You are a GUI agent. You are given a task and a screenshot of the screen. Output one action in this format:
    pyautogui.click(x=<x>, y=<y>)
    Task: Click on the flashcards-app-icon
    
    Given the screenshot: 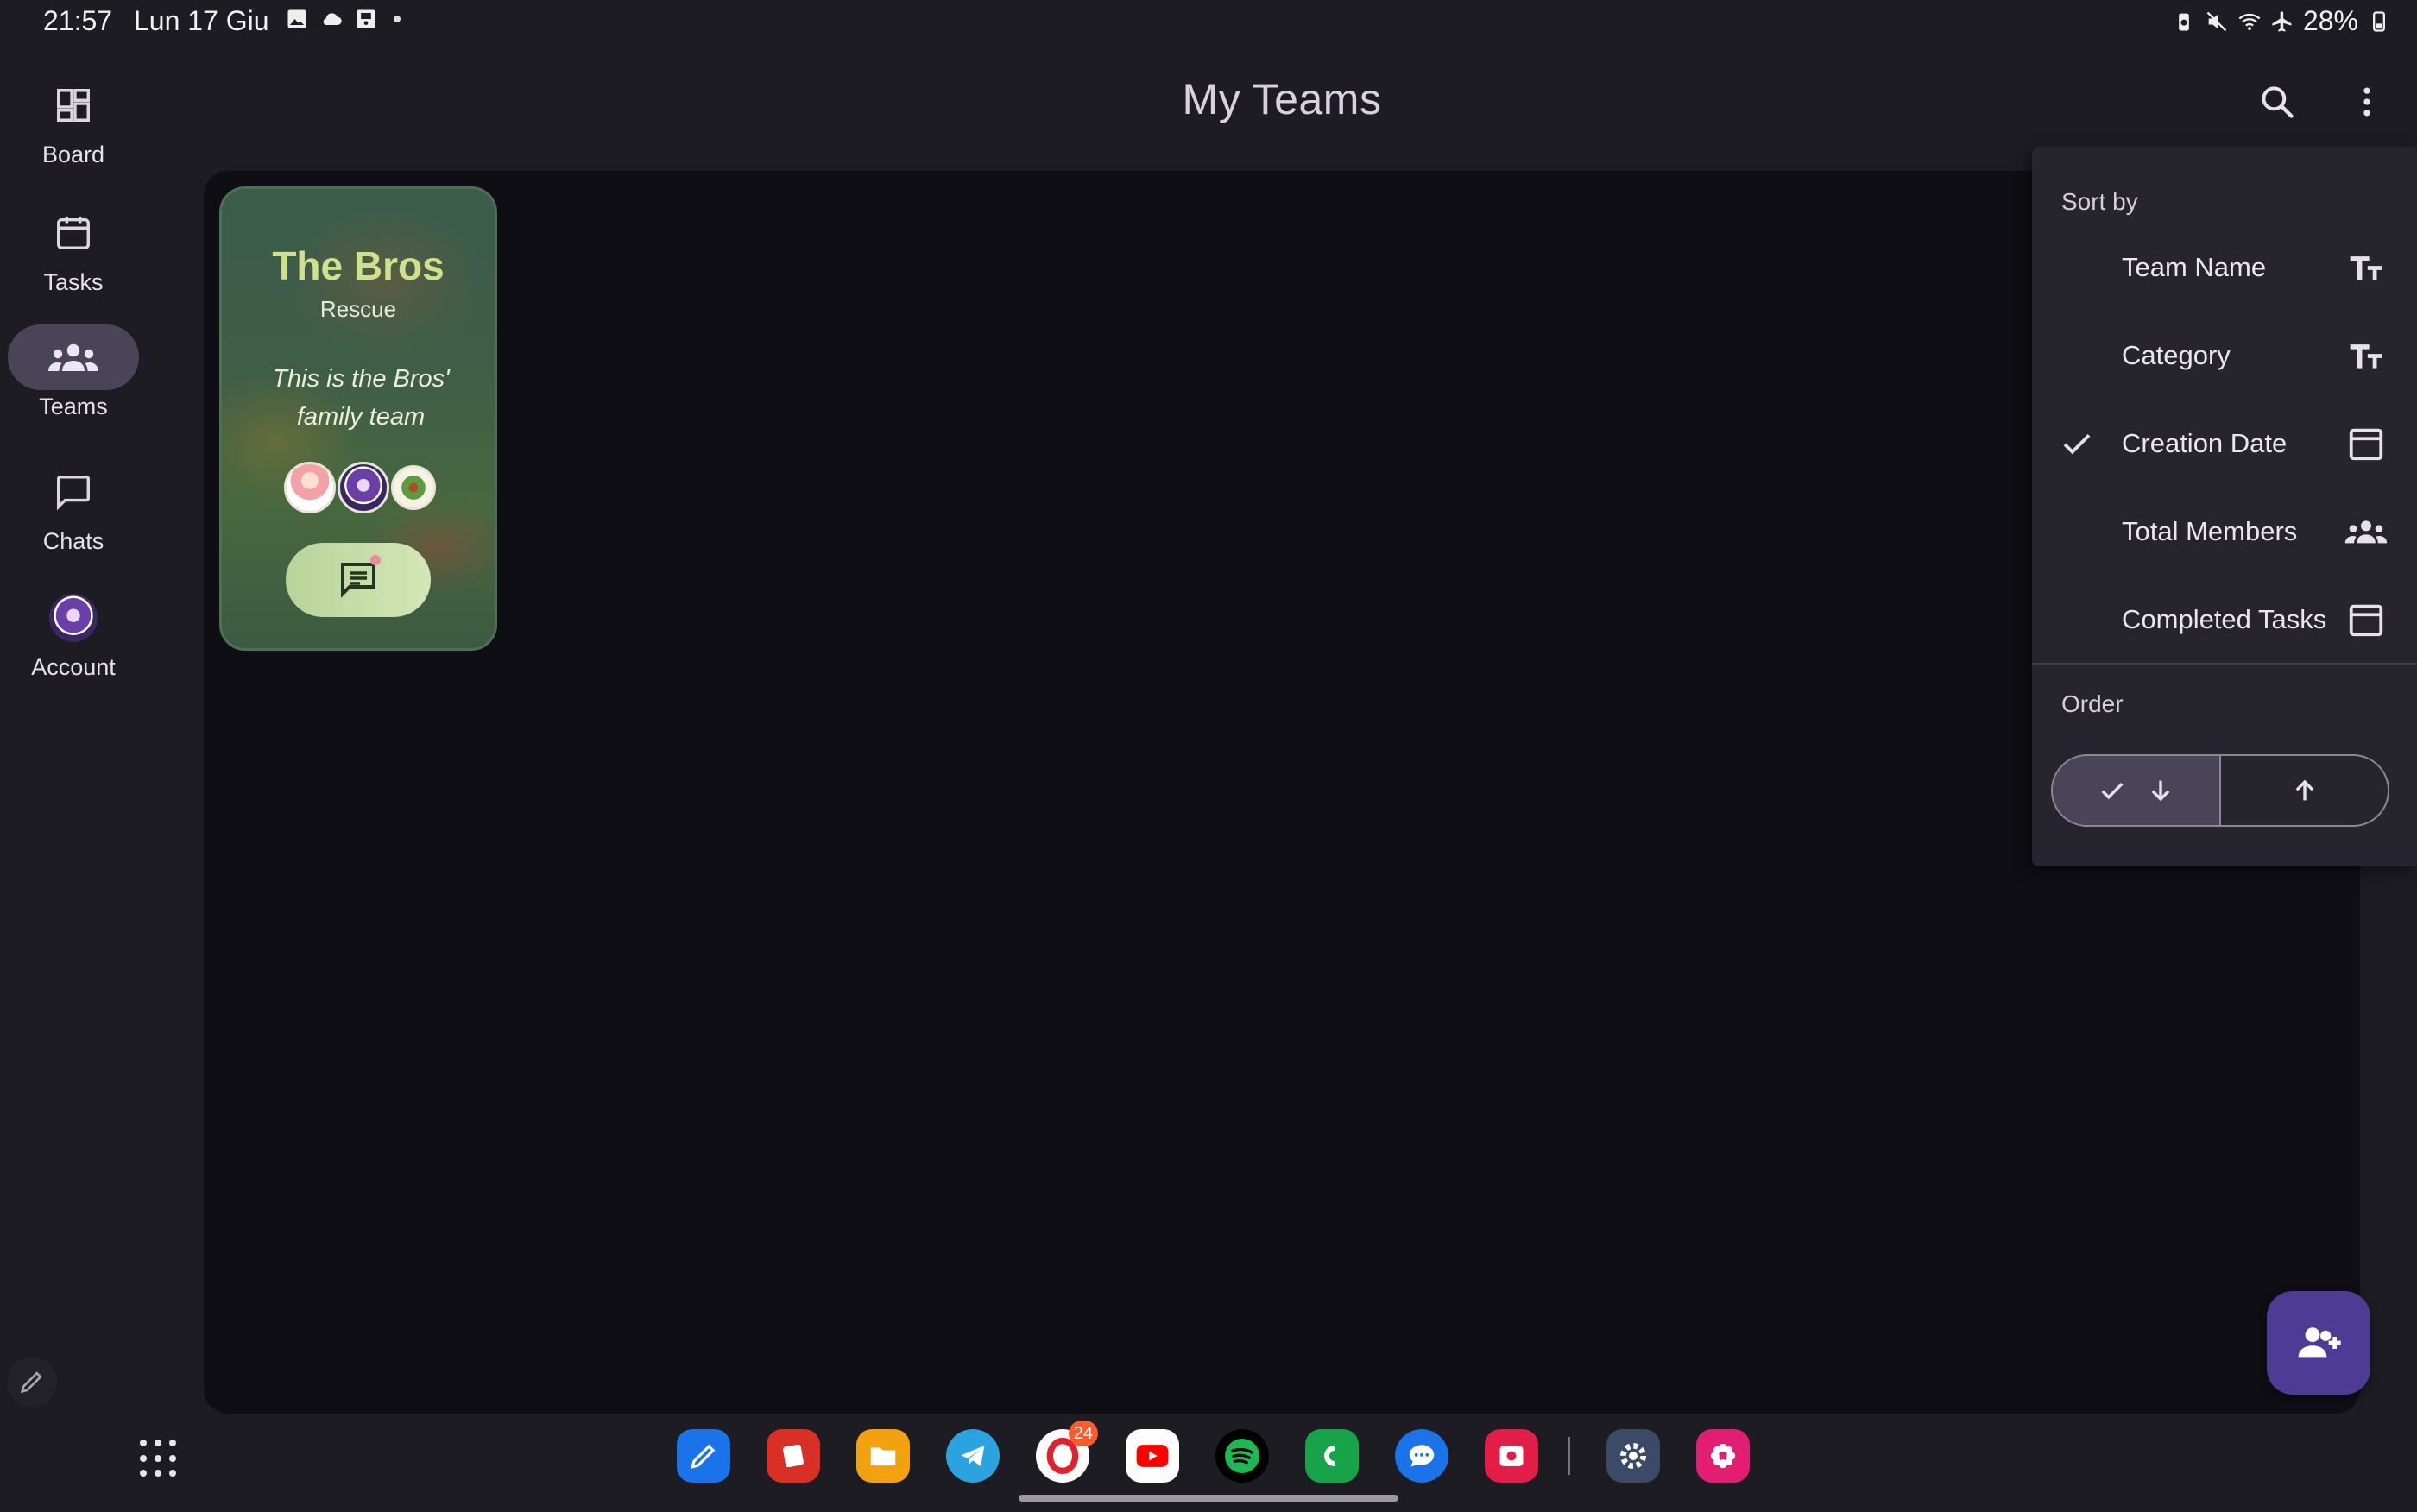 What is the action you would take?
    pyautogui.click(x=793, y=1456)
    